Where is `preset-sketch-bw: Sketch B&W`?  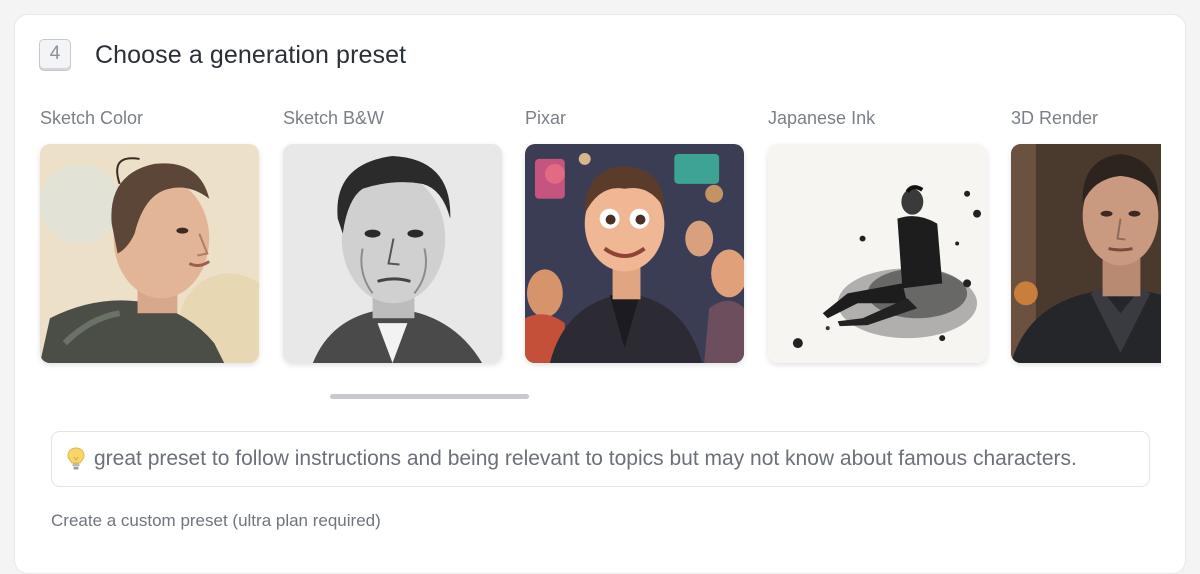
preset-sketch-bw: Sketch B&W is located at coordinates (393, 234).